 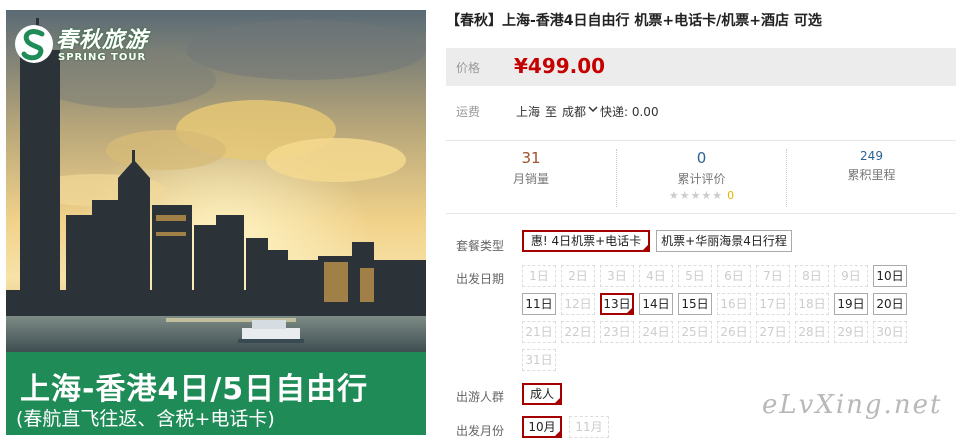 What do you see at coordinates (617, 276) in the screenshot?
I see `date-option: 3日` at bounding box center [617, 276].